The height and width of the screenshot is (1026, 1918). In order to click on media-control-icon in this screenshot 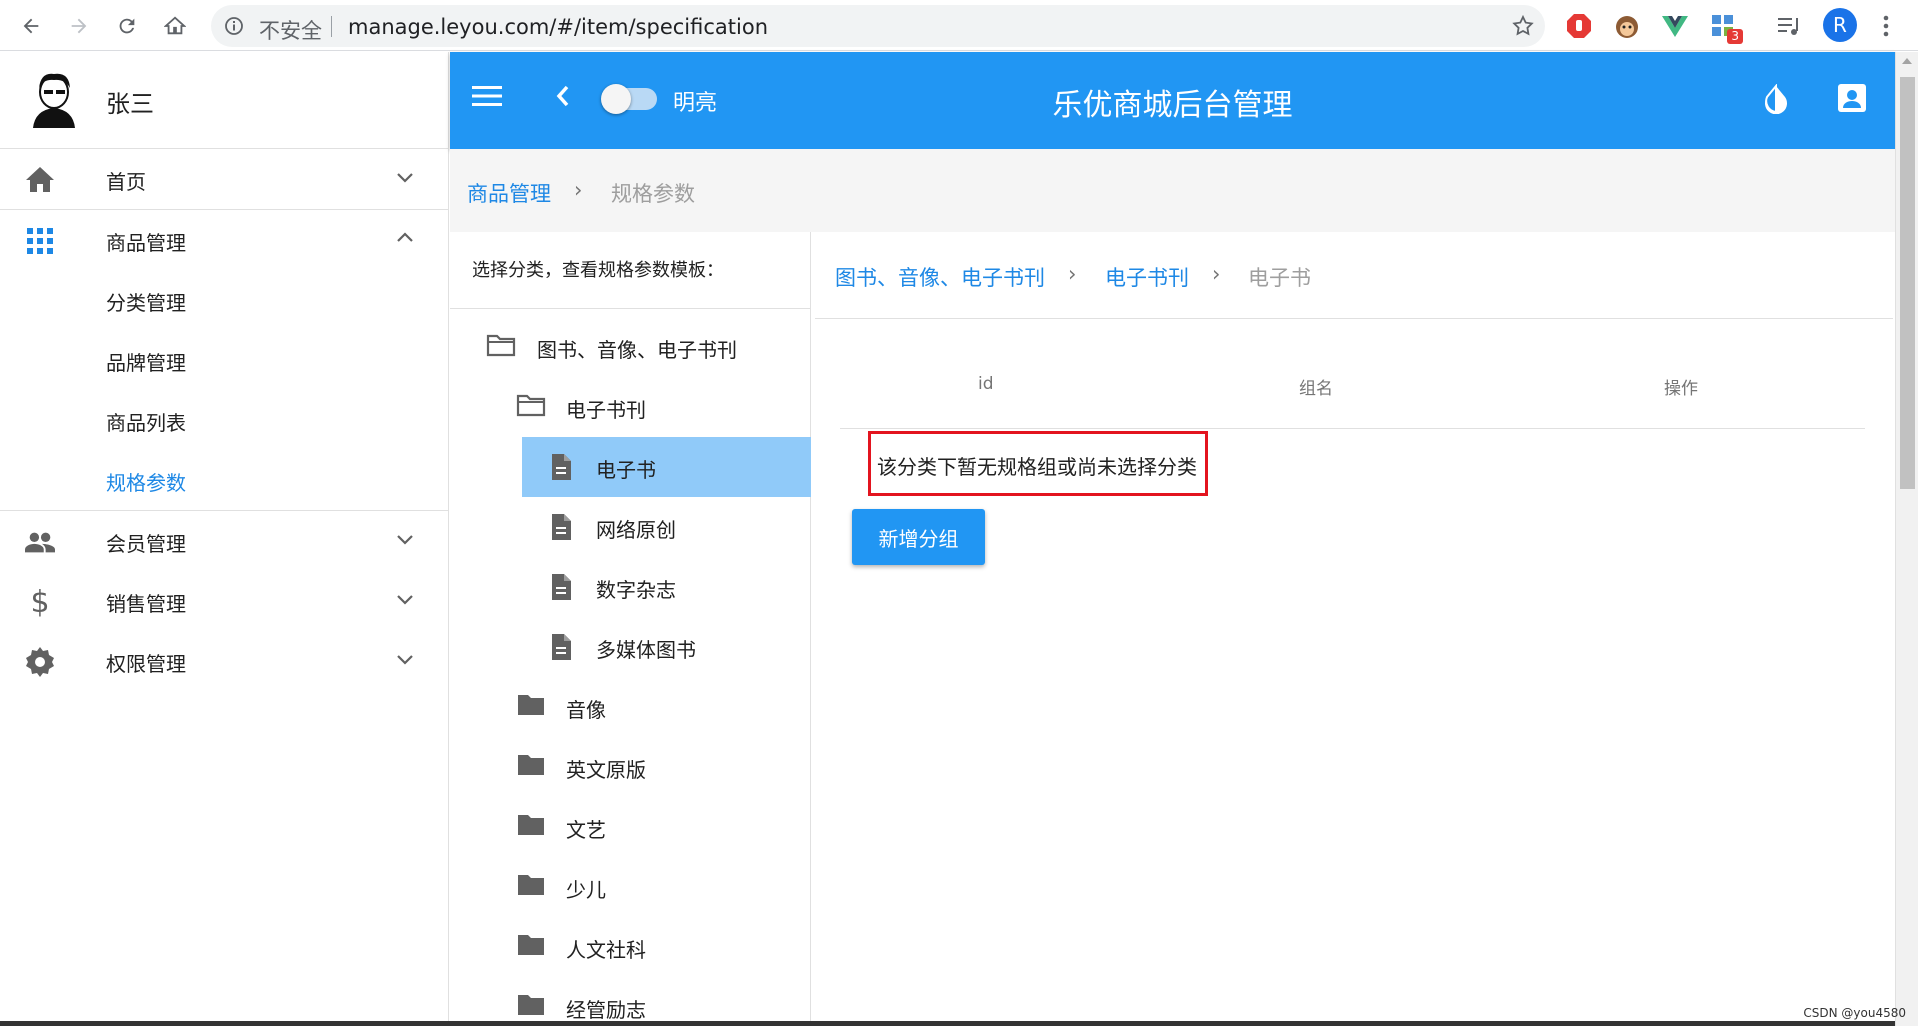, I will do `click(1790, 26)`.